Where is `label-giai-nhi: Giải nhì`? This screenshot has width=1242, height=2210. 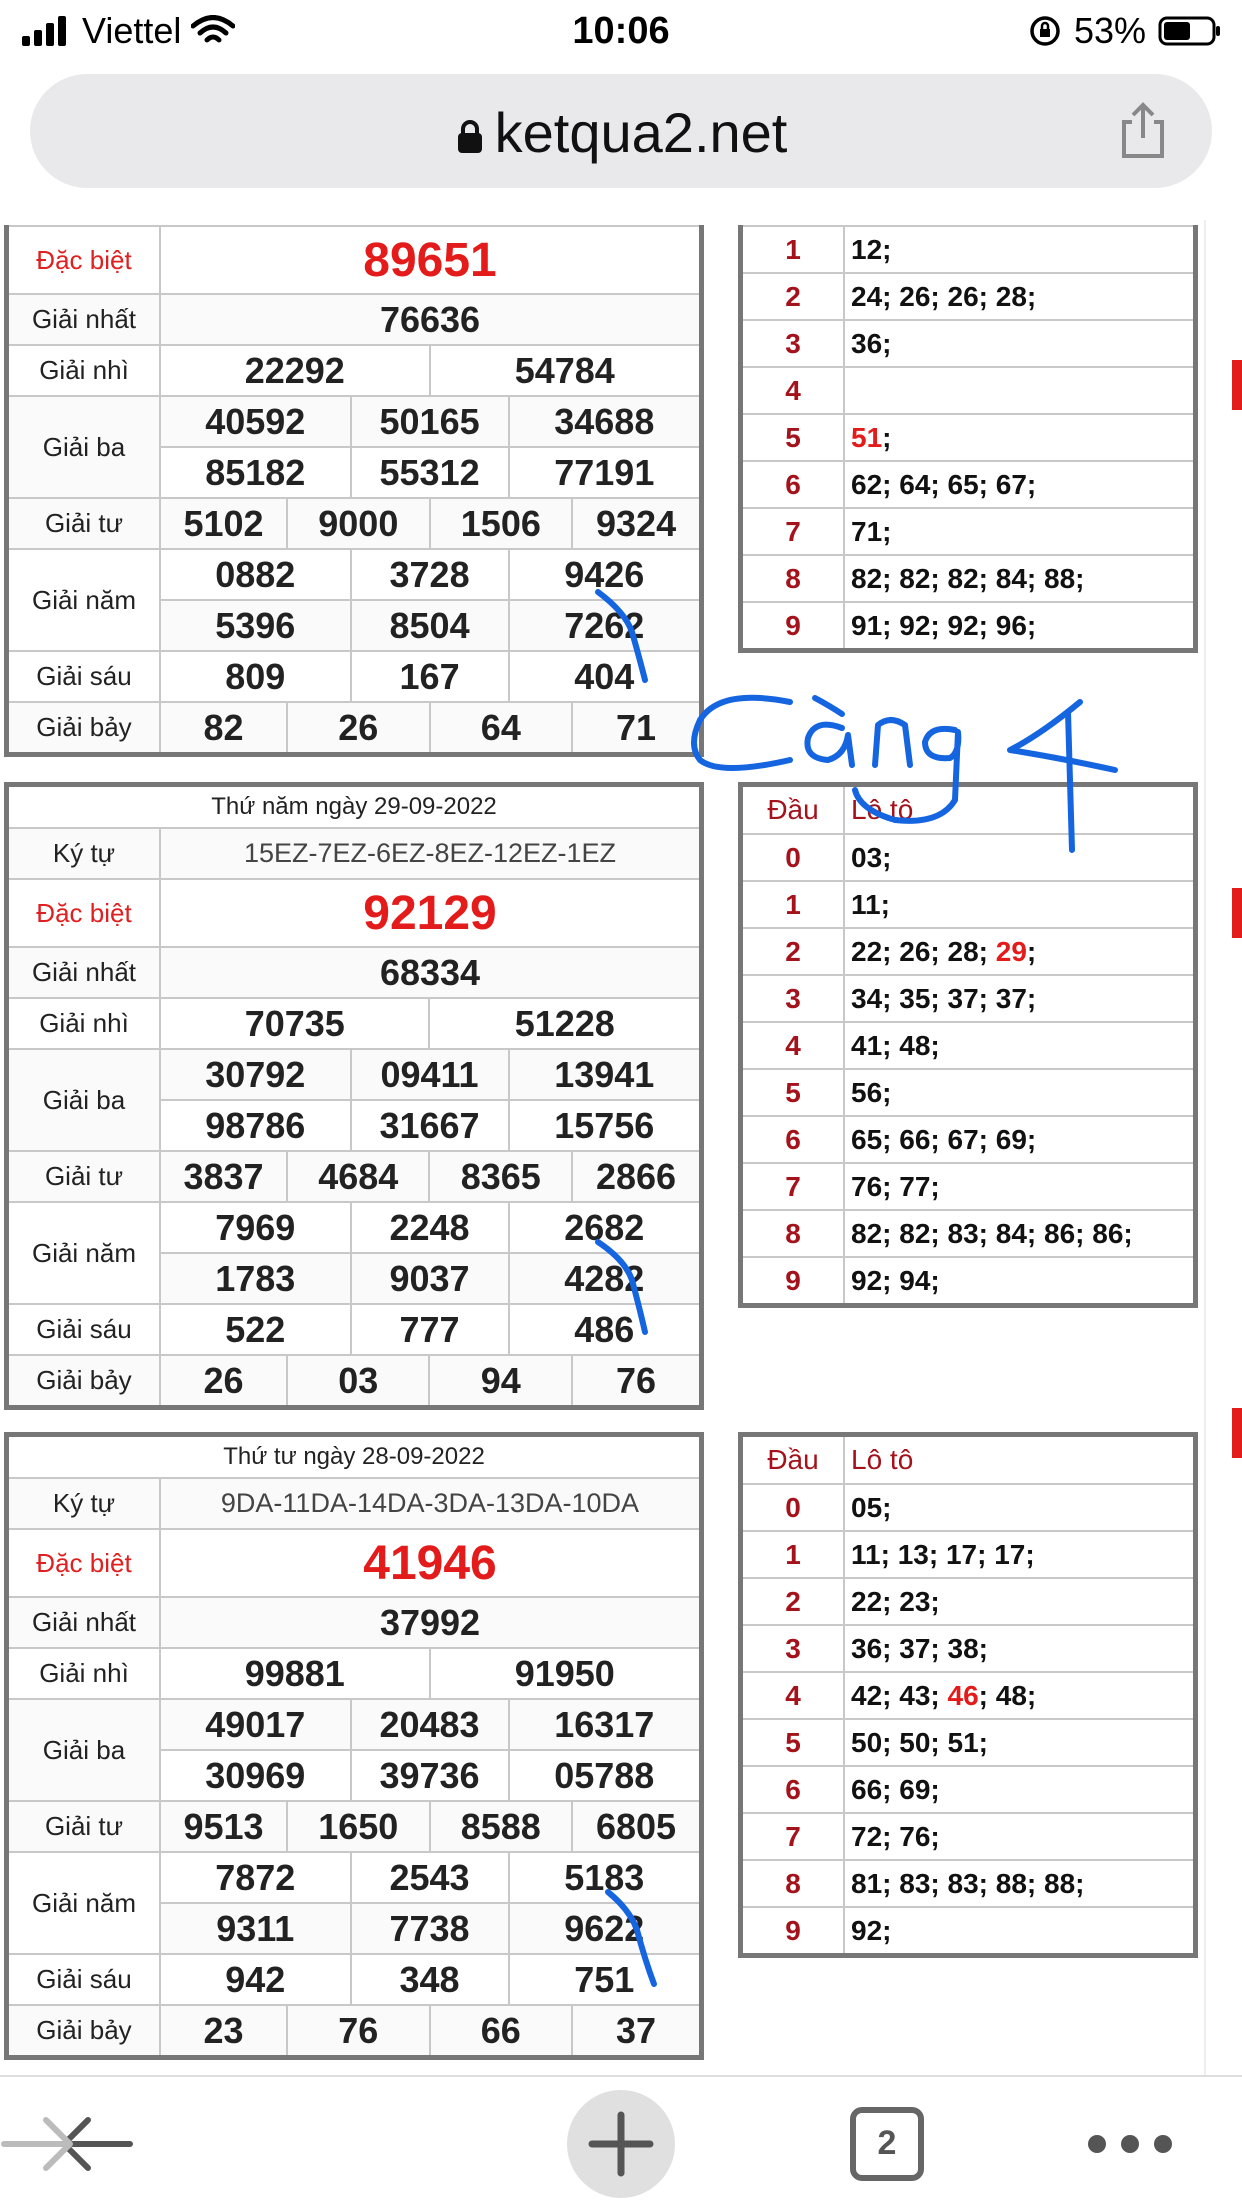
label-giai-nhi: Giải nhì is located at coordinates (83, 1673).